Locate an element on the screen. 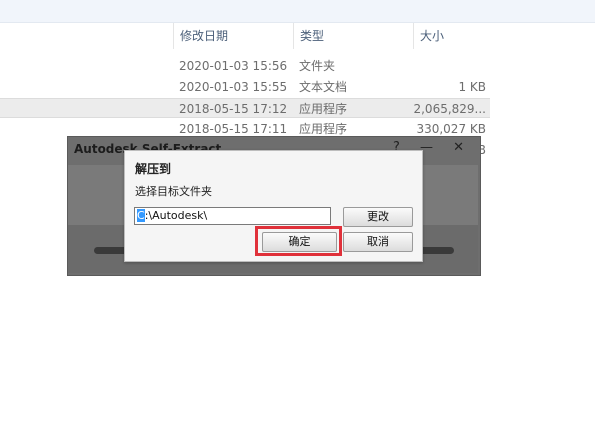 Image resolution: width=595 pixels, height=432 pixels. cancel-button: 取消 is located at coordinates (378, 242).